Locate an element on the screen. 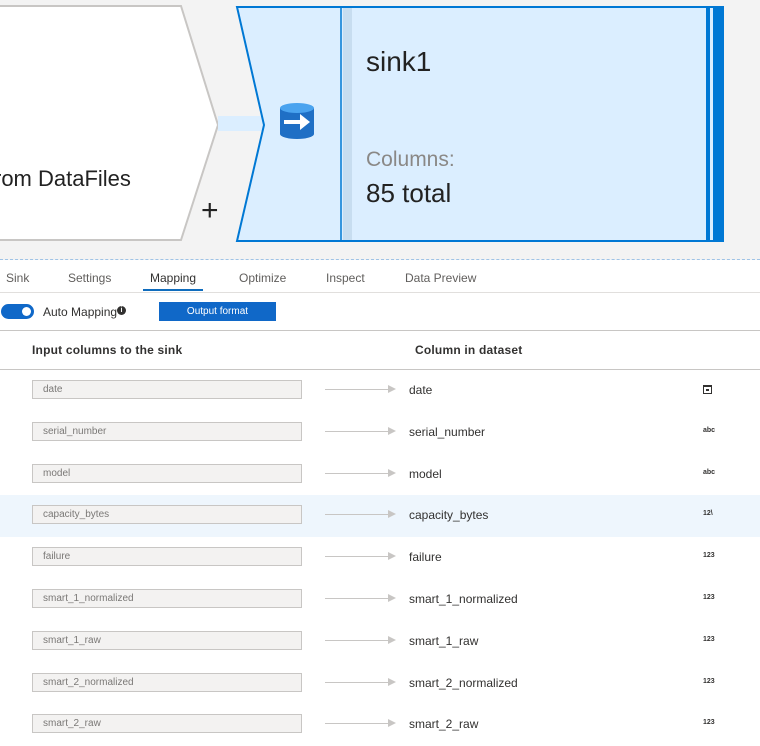  tab-mapping: Mapping is located at coordinates (173, 281).